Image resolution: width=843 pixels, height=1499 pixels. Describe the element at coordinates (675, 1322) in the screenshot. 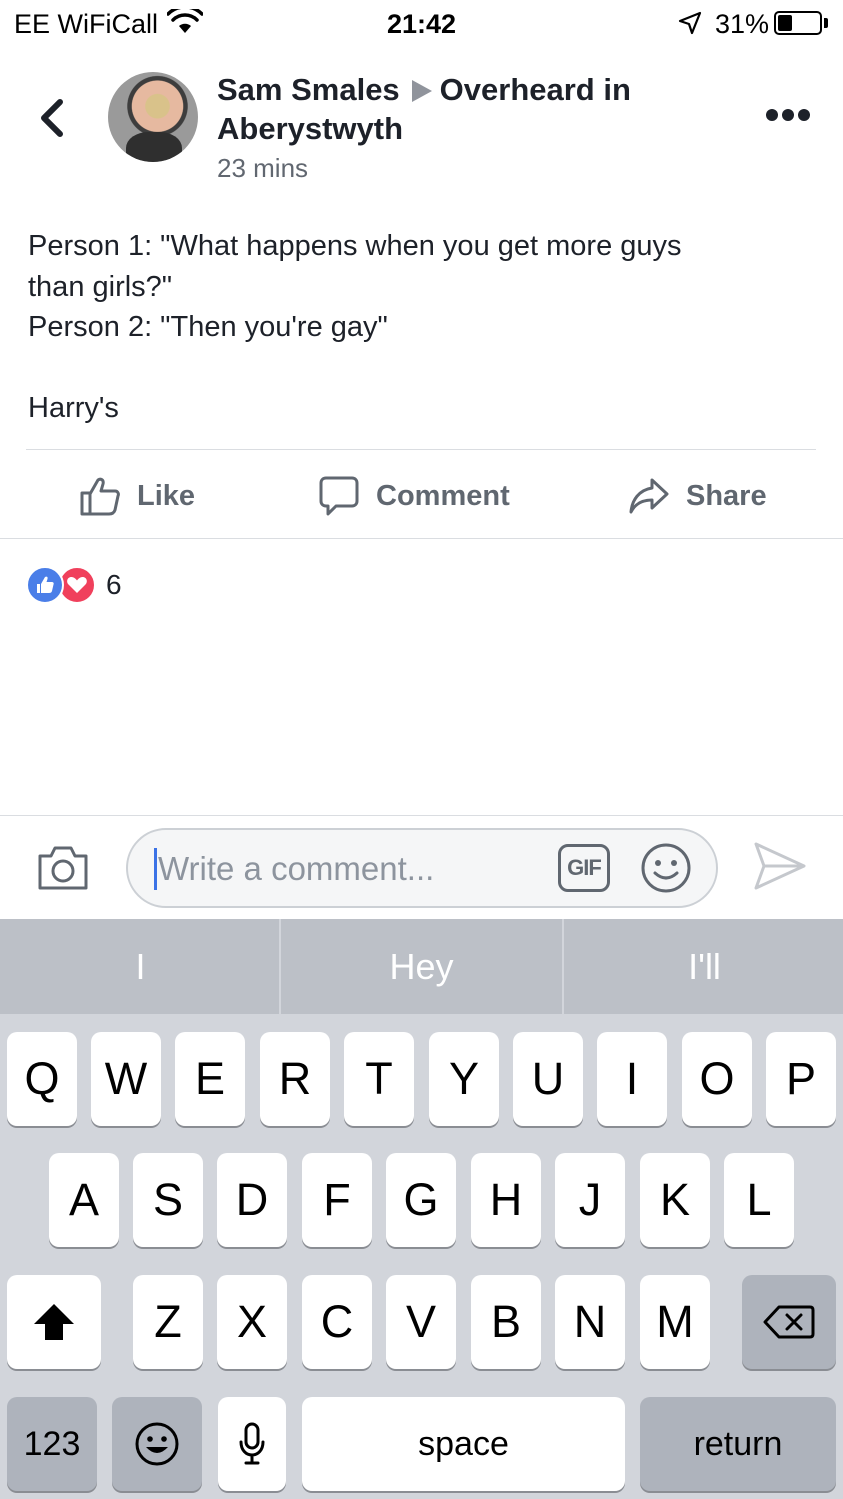

I see `key-m: M` at that location.